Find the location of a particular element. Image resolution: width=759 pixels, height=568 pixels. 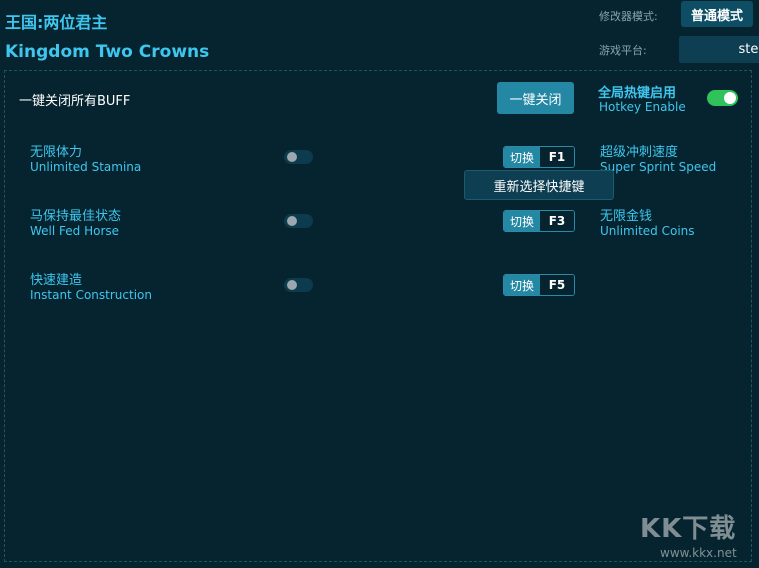

cheat-switch-instant-construction is located at coordinates (298, 285).